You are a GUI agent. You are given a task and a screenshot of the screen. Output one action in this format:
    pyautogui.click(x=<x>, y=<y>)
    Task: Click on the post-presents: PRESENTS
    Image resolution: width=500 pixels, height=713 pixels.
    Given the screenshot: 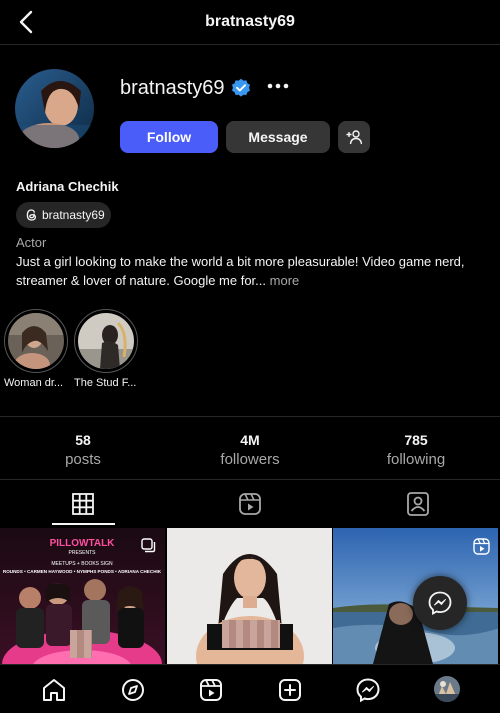 What is the action you would take?
    pyautogui.click(x=83, y=553)
    